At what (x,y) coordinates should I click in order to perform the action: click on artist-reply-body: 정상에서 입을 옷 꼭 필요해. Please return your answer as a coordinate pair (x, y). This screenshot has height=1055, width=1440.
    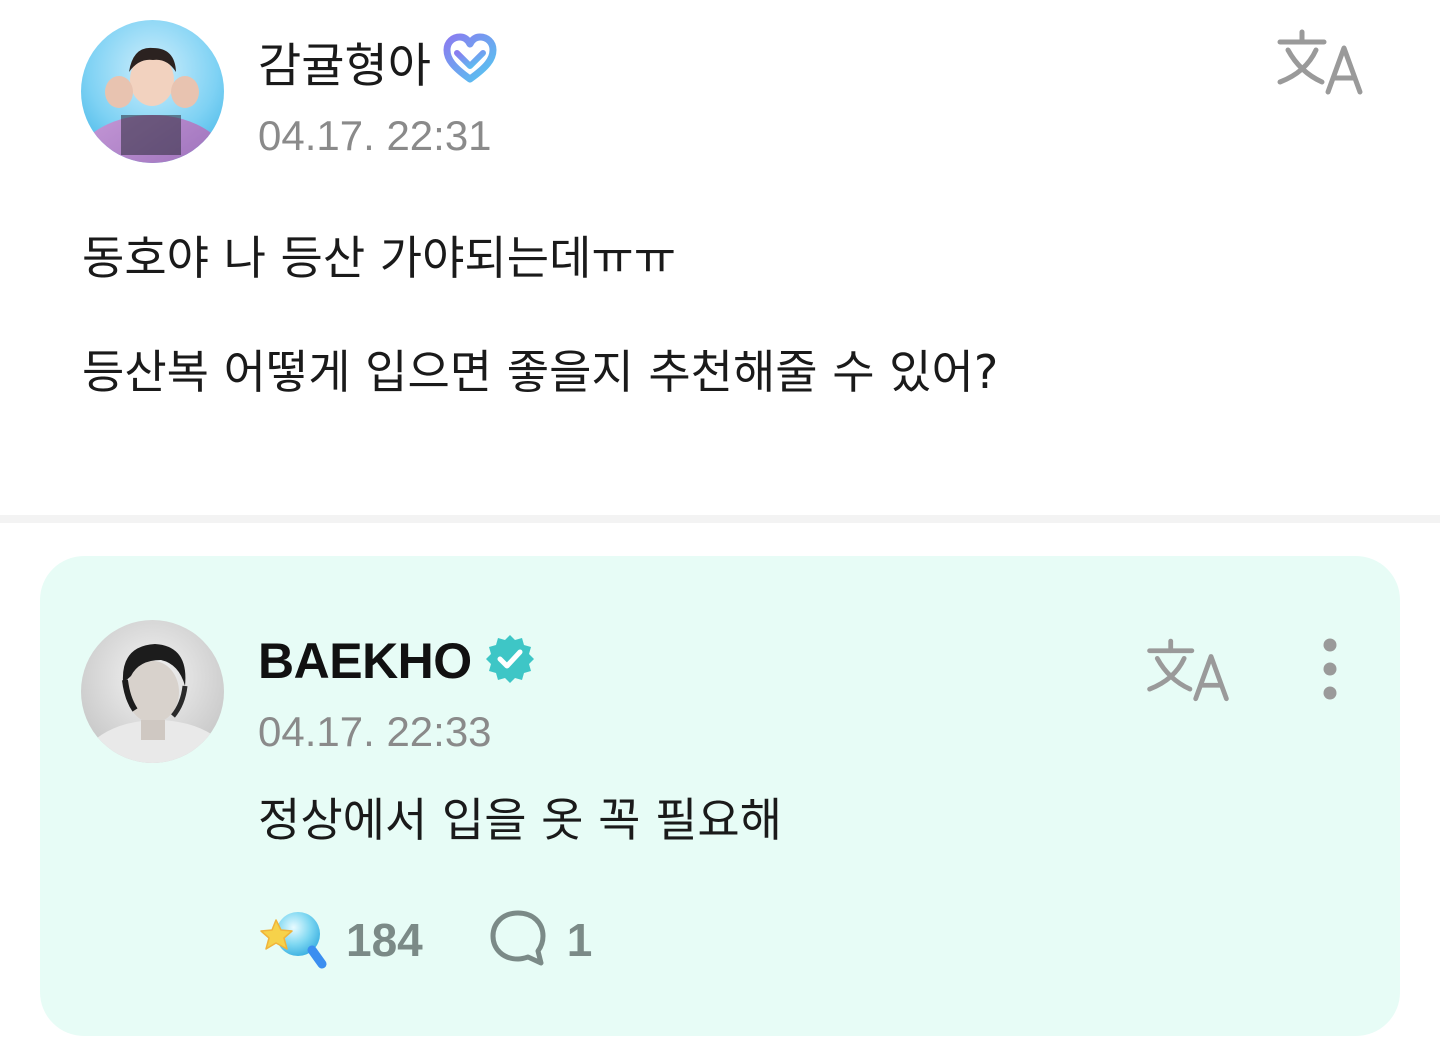
    Looking at the image, I should click on (520, 820).